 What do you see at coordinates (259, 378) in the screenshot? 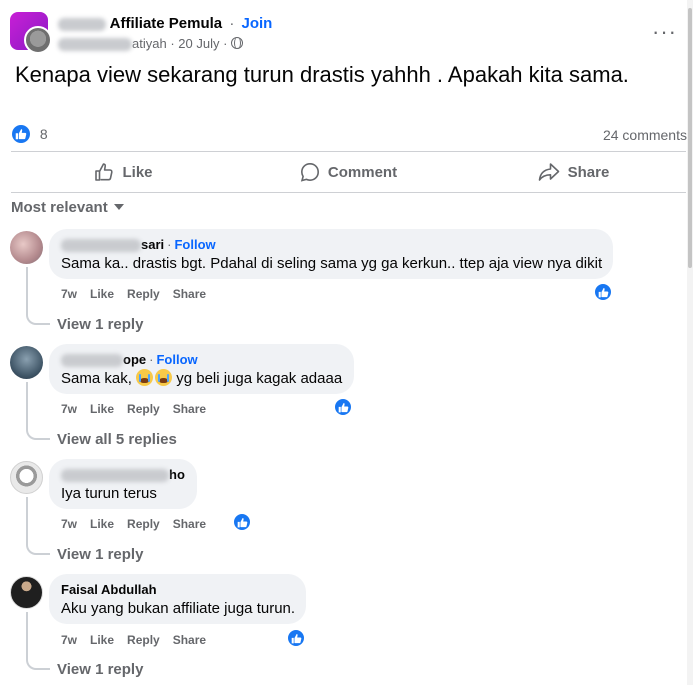
I see `comment-text-end: yg beli juga kagak adaaa` at bounding box center [259, 378].